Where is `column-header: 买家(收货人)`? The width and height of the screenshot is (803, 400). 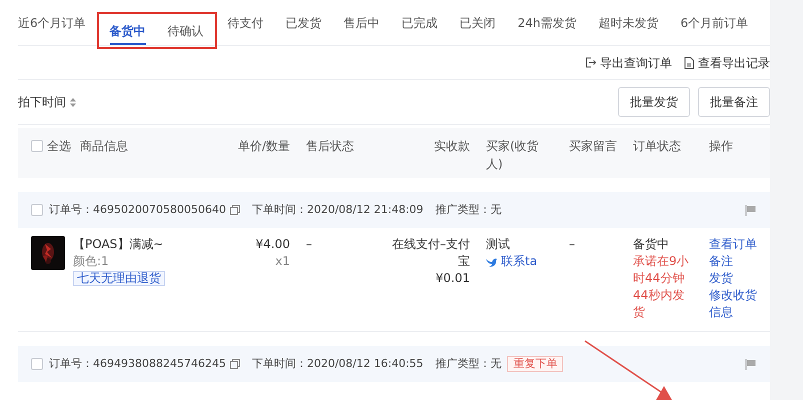 column-header: 买家(收货人) is located at coordinates (512, 155).